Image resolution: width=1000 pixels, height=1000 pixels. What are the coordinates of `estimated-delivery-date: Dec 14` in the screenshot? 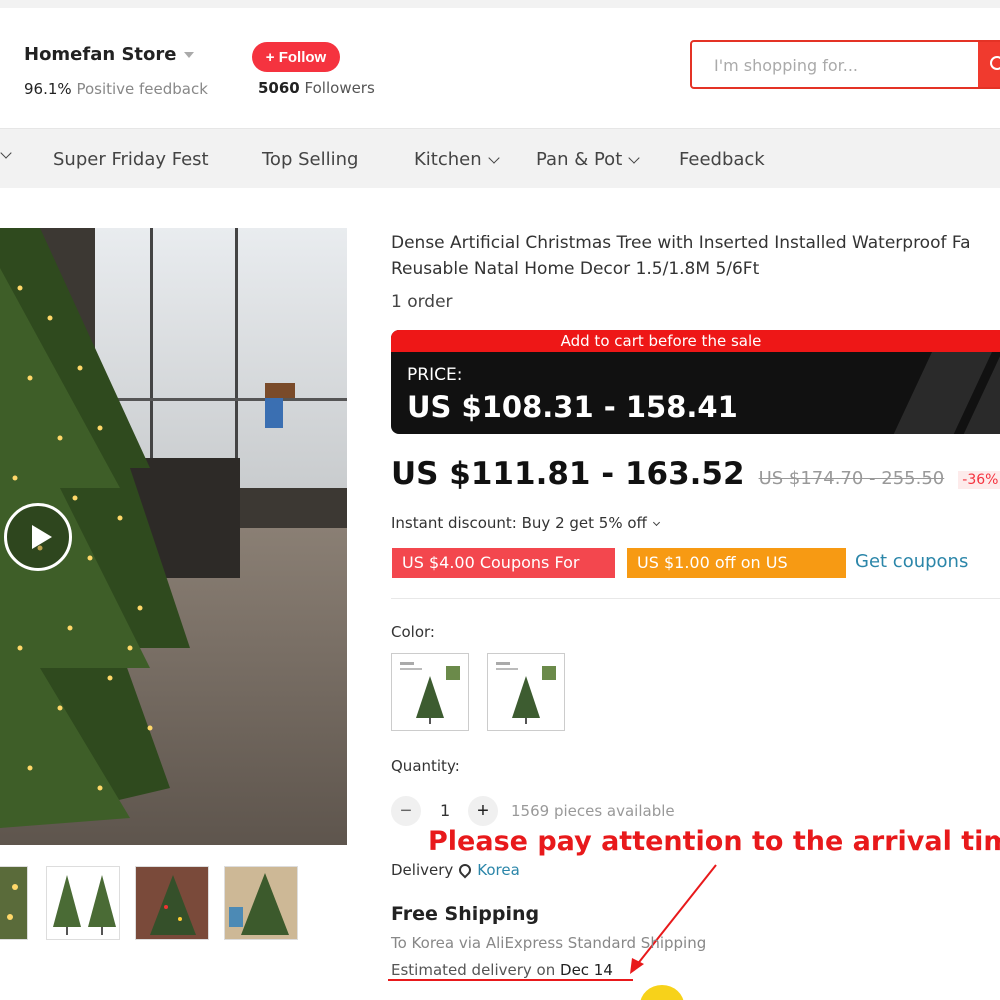 It's located at (586, 970).